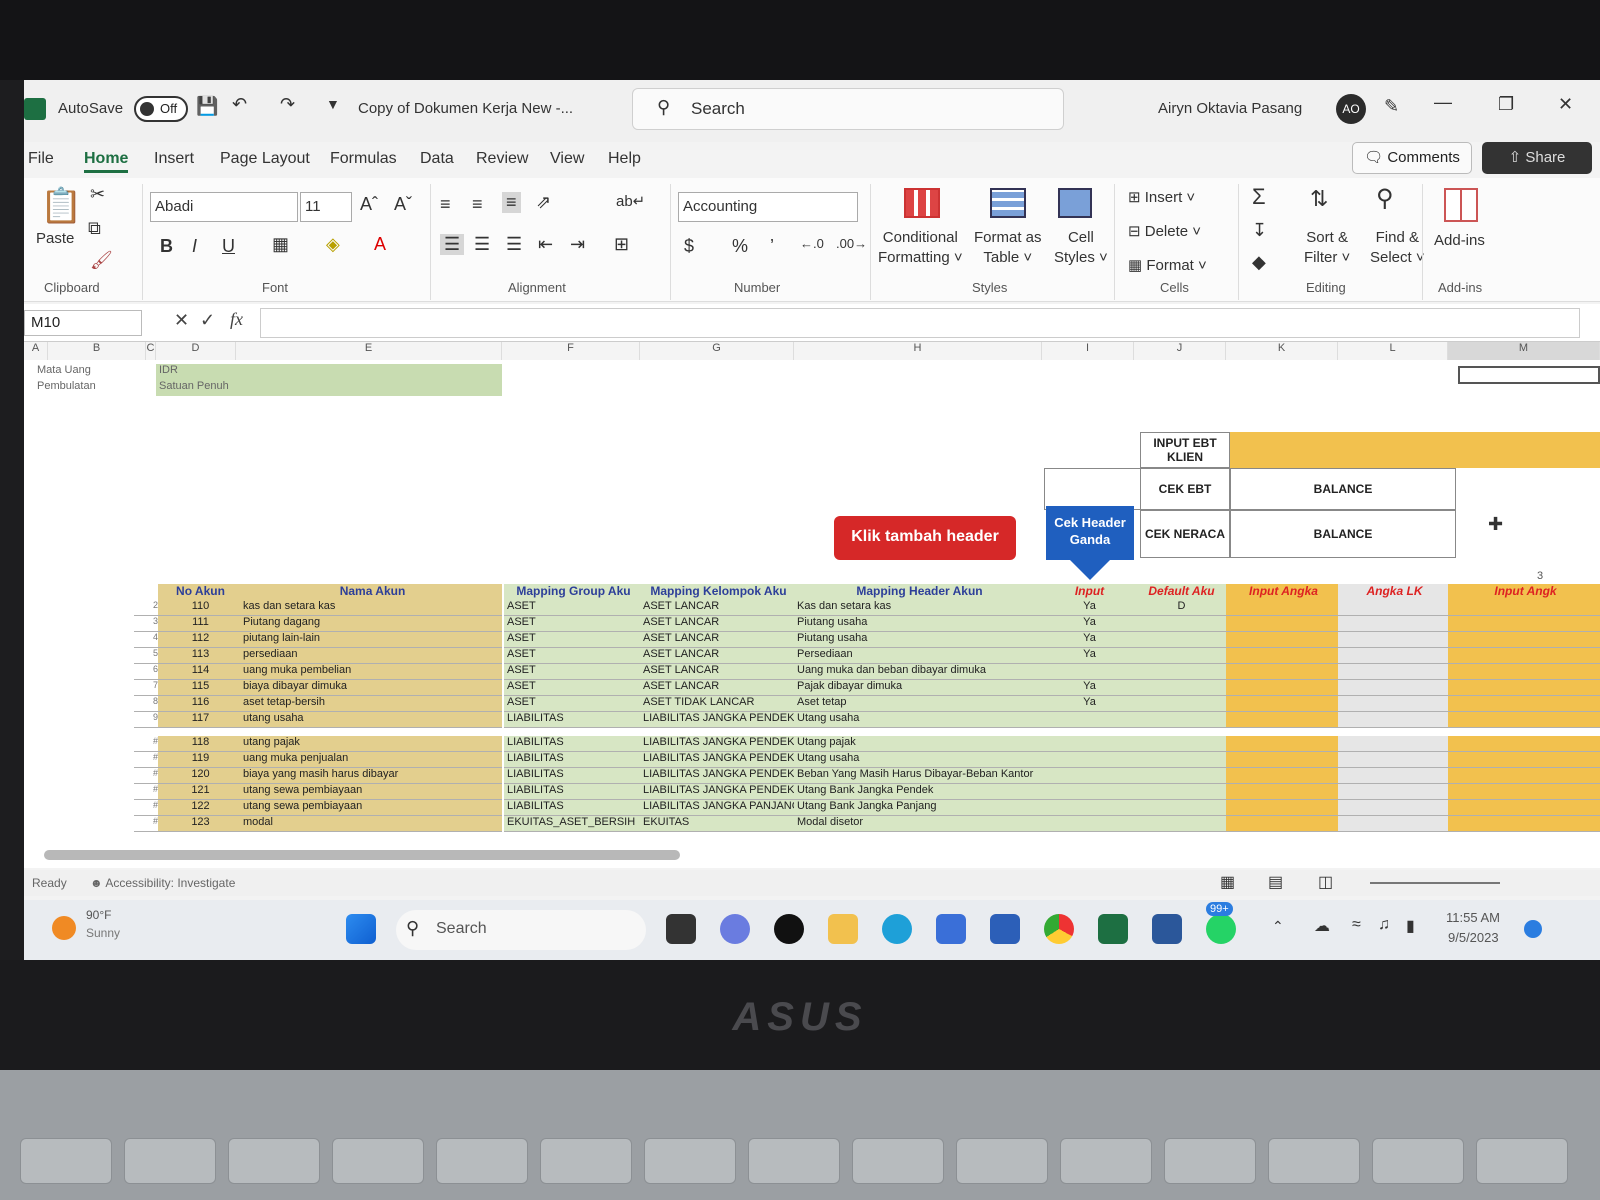 The height and width of the screenshot is (1200, 1600). I want to click on cell-nama: utang pajak, so click(371, 744).